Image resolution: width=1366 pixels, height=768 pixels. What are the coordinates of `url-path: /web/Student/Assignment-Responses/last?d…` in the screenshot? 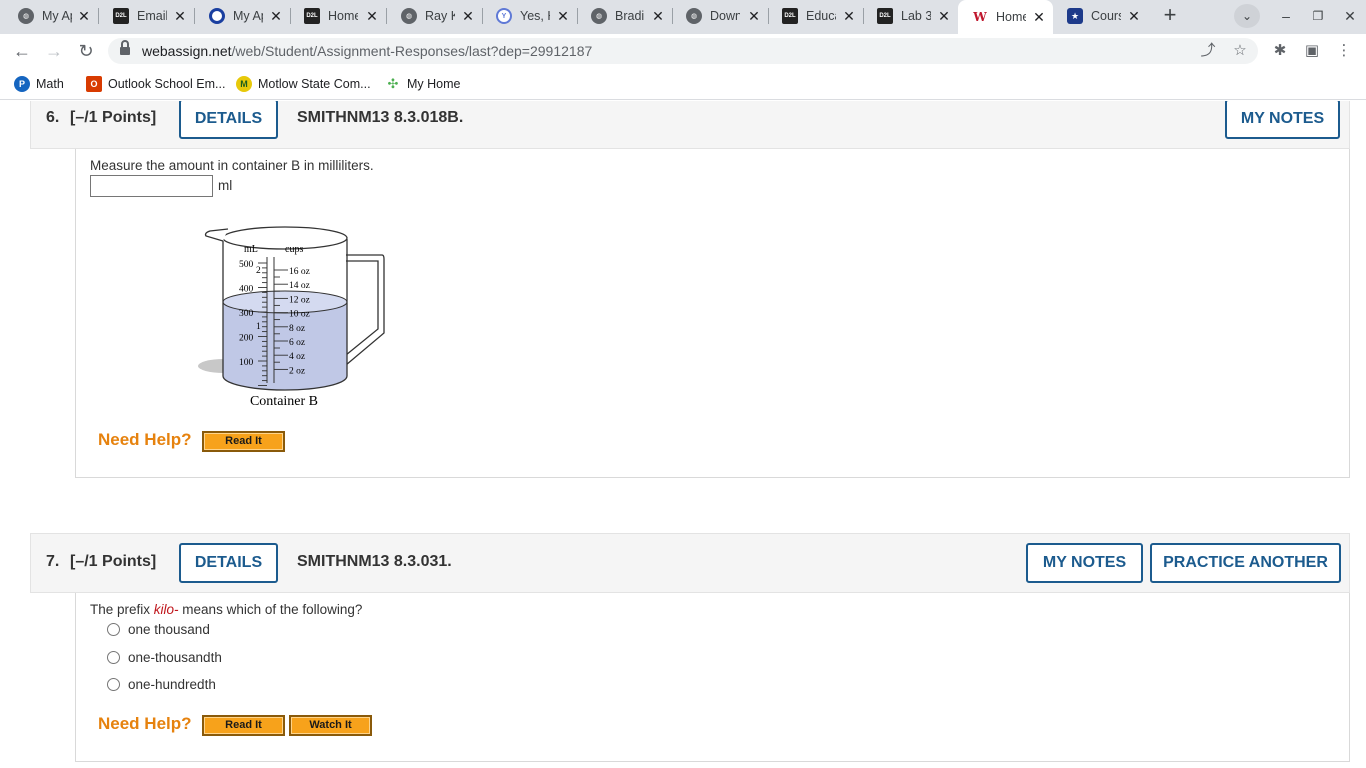 It's located at (412, 51).